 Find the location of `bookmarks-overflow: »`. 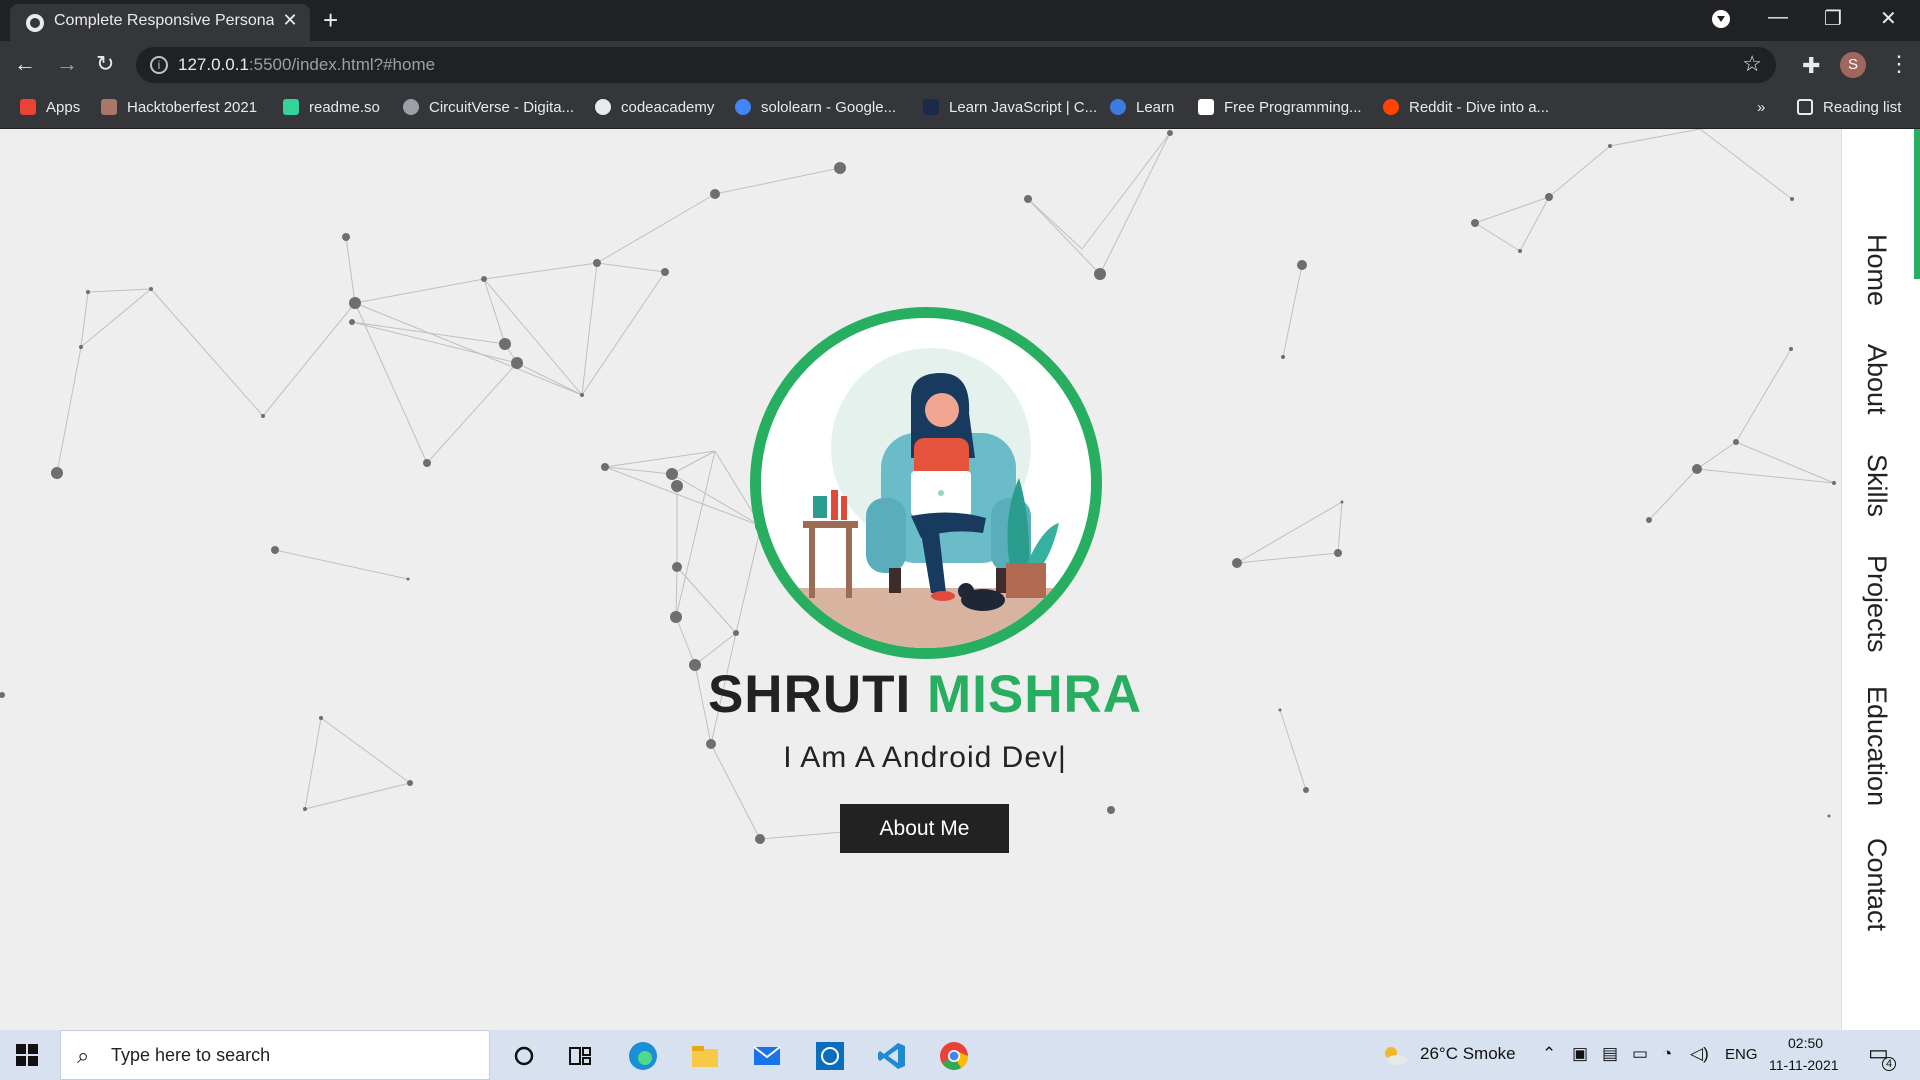

bookmarks-overflow: » is located at coordinates (1761, 107).